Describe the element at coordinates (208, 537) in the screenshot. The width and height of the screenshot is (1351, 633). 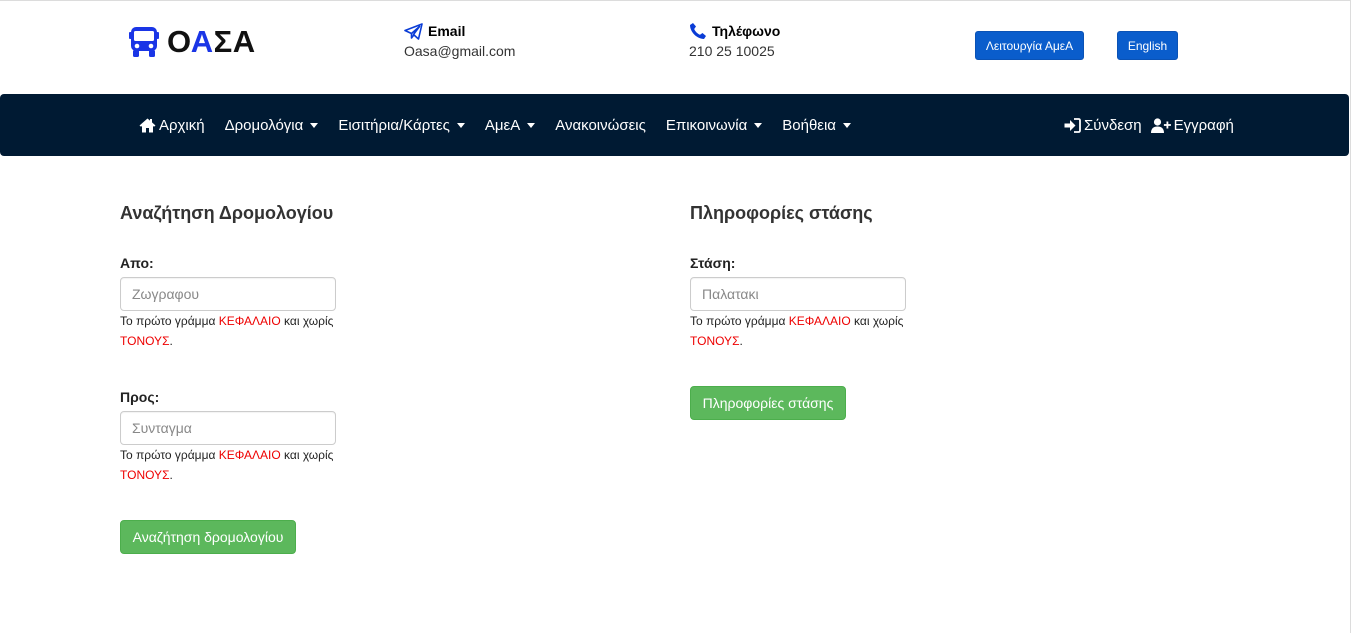
I see `search-route-button: Αναζήτηση δρομολογίου` at that location.